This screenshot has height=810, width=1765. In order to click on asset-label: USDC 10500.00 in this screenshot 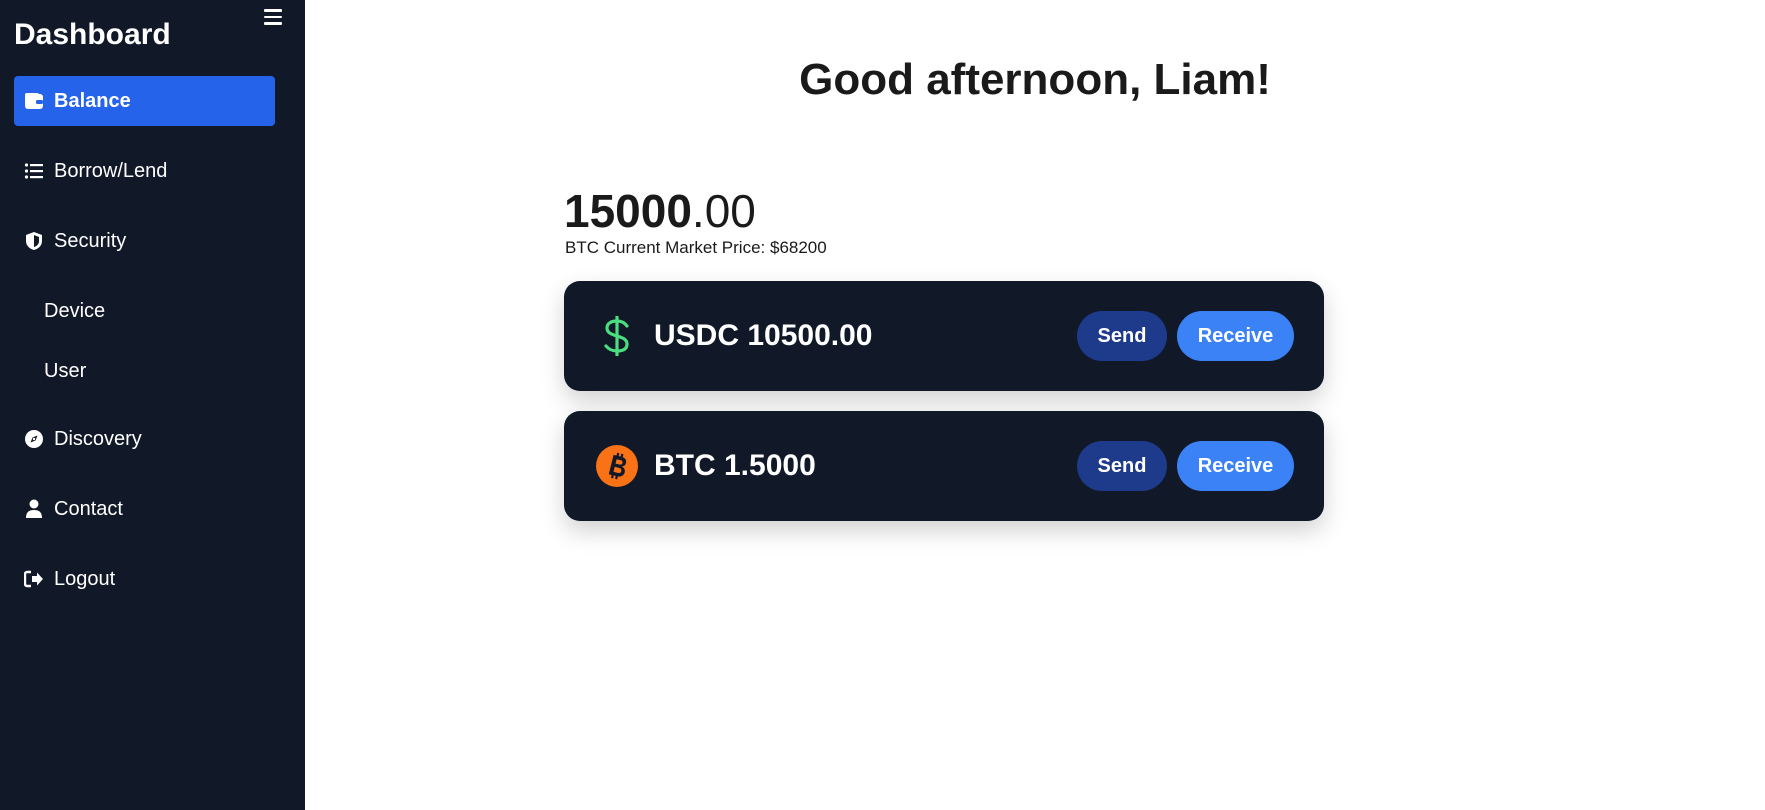, I will do `click(763, 335)`.